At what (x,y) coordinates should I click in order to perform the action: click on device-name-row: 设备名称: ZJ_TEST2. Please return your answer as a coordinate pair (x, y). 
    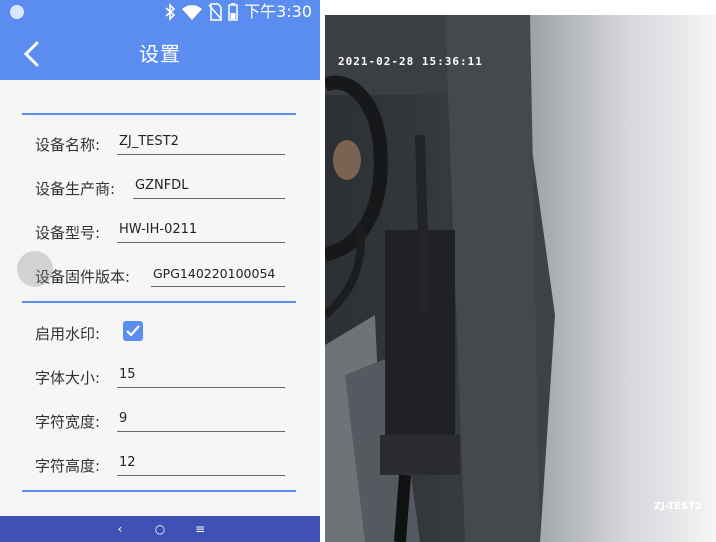
    Looking at the image, I should click on (166, 143).